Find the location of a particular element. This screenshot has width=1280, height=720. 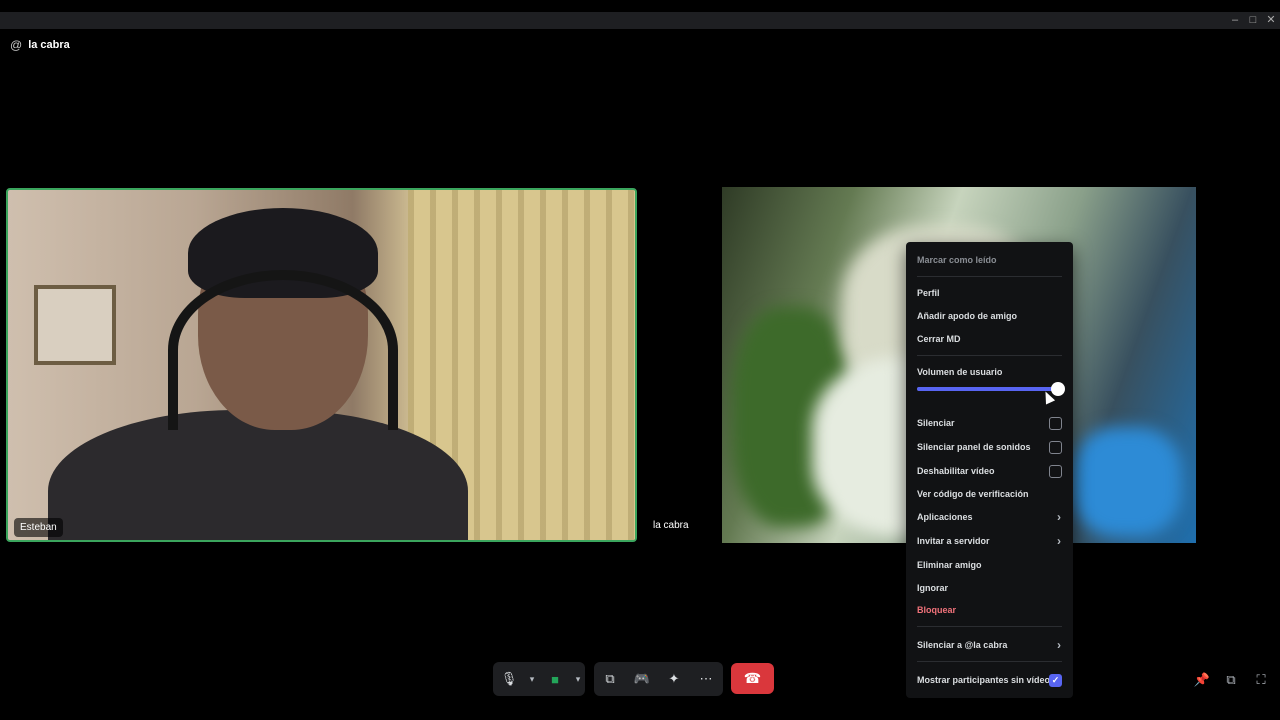

menu-item-profile: Perfil is located at coordinates (989, 293).